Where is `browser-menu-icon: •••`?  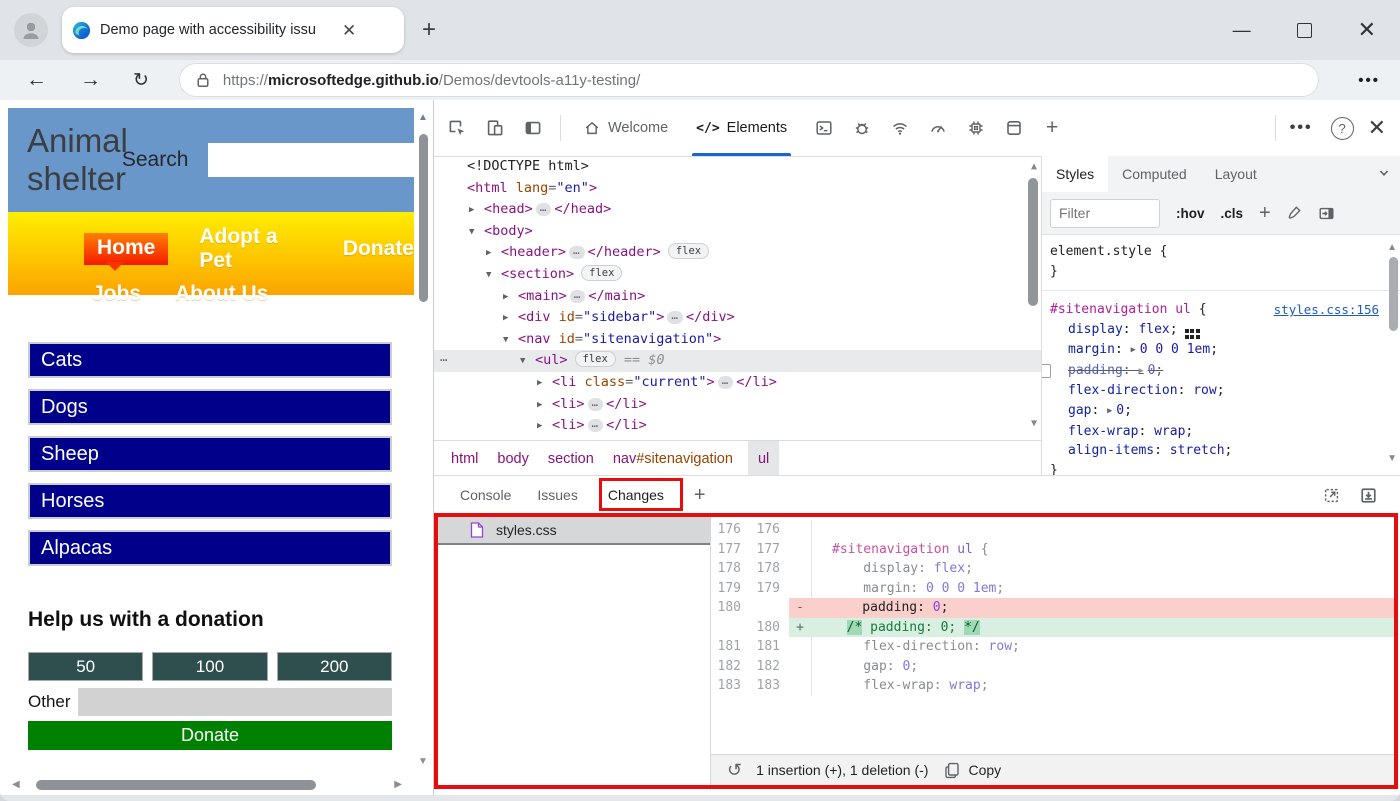
browser-menu-icon: ••• is located at coordinates (1369, 80).